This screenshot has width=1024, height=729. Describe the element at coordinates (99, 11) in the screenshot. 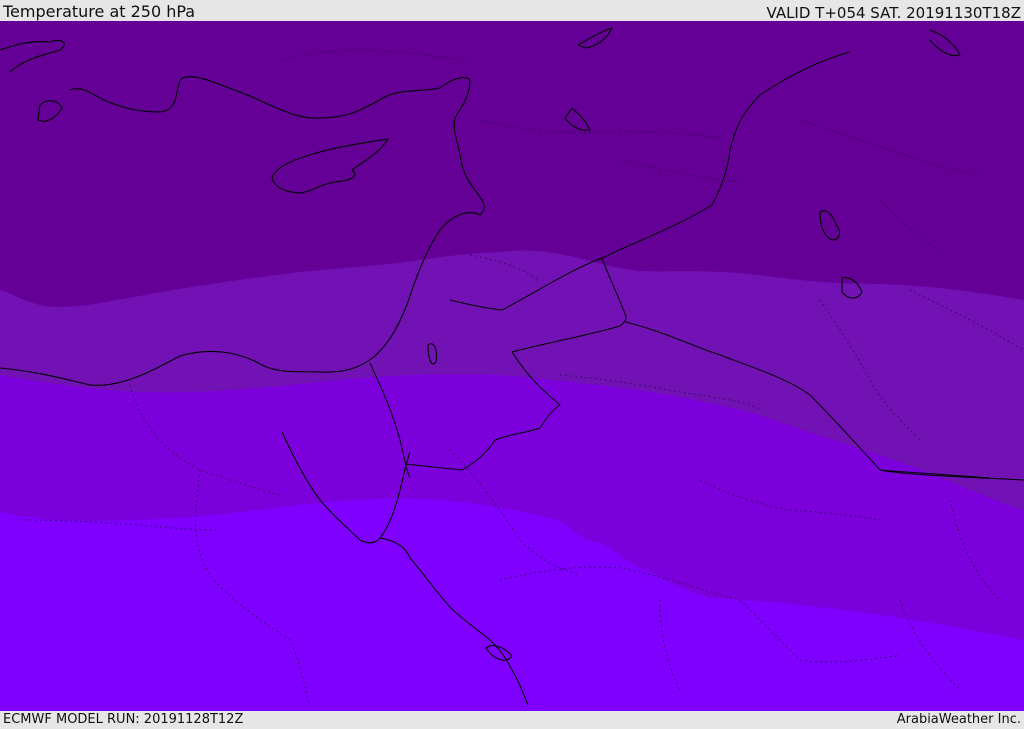

I see `map-title: Temperature at 250 hPa` at that location.